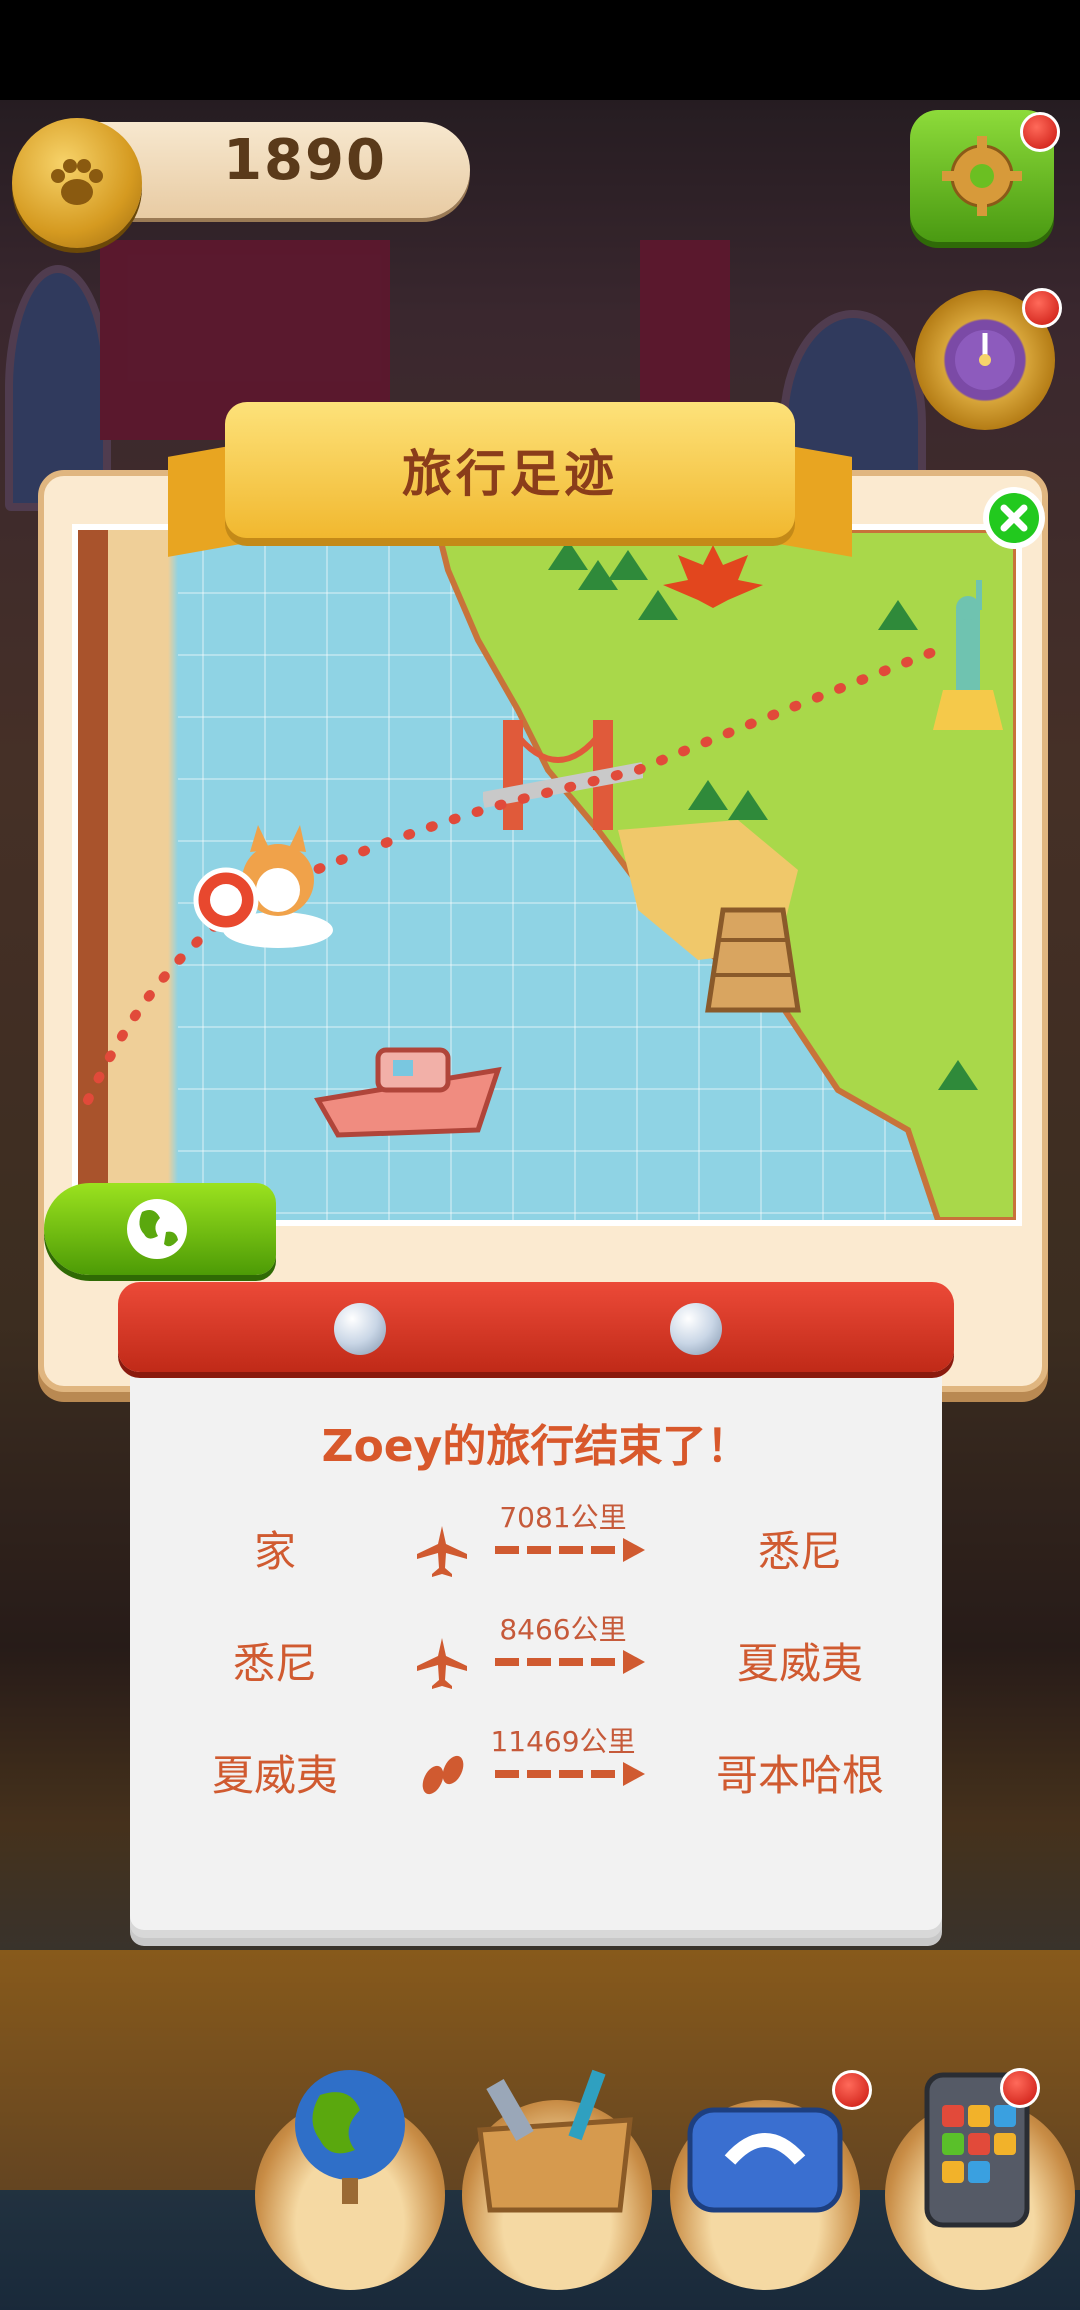 The height and width of the screenshot is (2310, 1080). I want to click on close-button, so click(1014, 518).